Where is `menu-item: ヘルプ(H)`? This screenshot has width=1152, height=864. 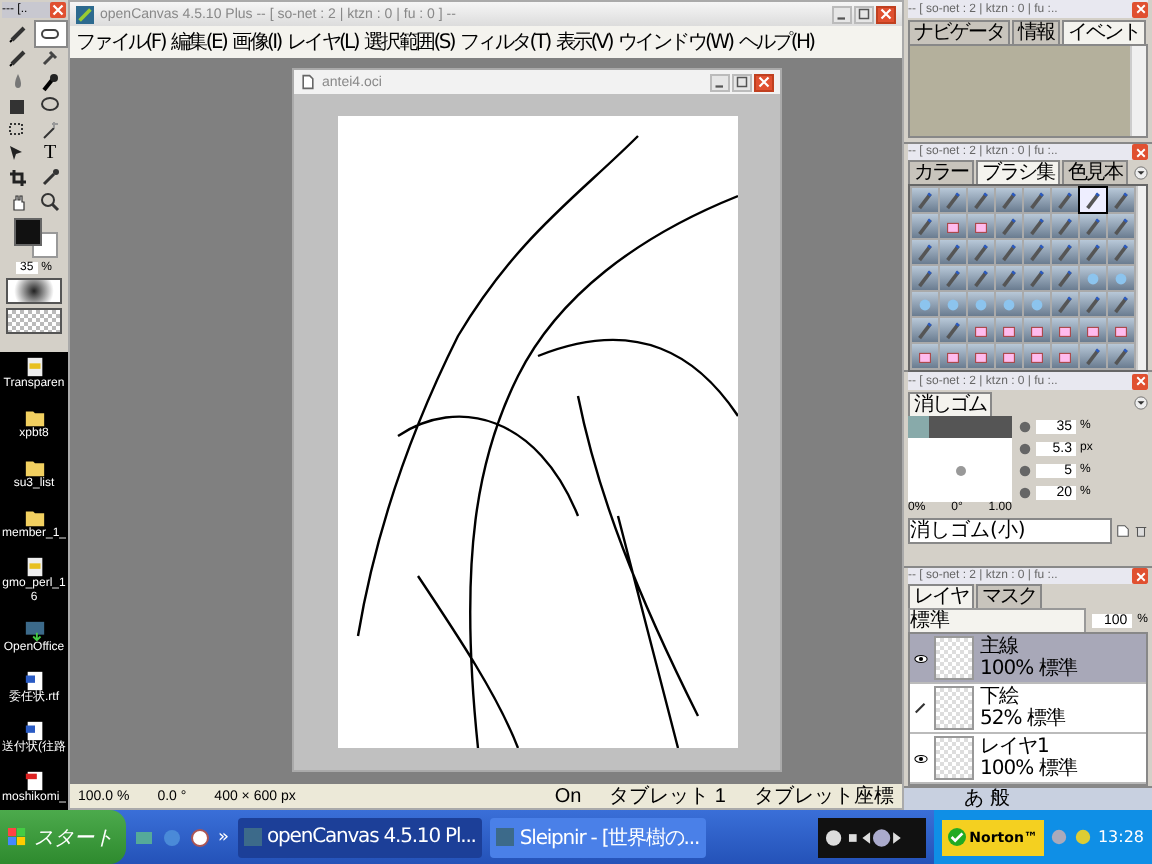
menu-item: ヘルプ(H) is located at coordinates (776, 42).